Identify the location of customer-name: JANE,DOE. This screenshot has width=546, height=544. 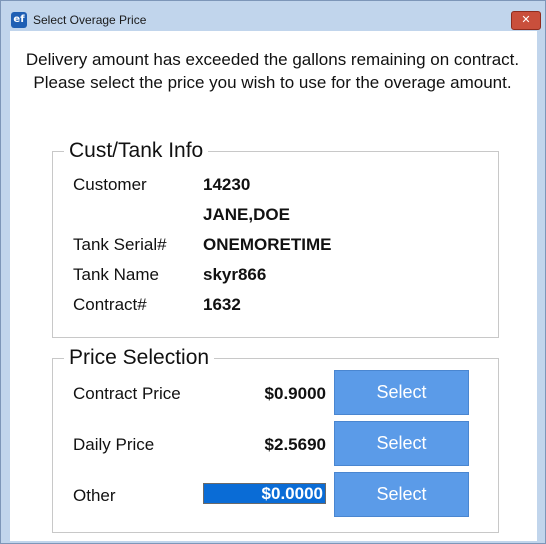
(246, 214).